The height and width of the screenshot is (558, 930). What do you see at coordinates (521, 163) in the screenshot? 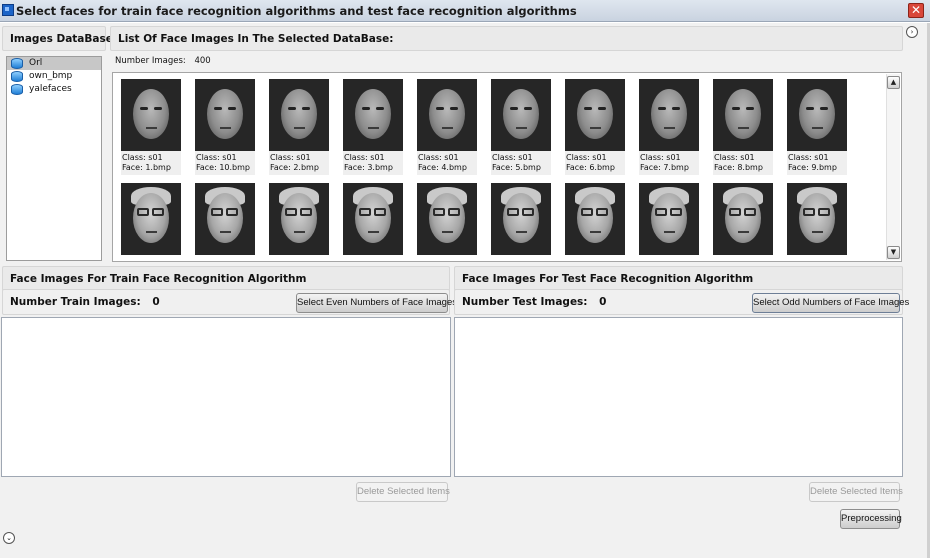
I see `face-caption: Class: s01 Face: 5.bmp` at bounding box center [521, 163].